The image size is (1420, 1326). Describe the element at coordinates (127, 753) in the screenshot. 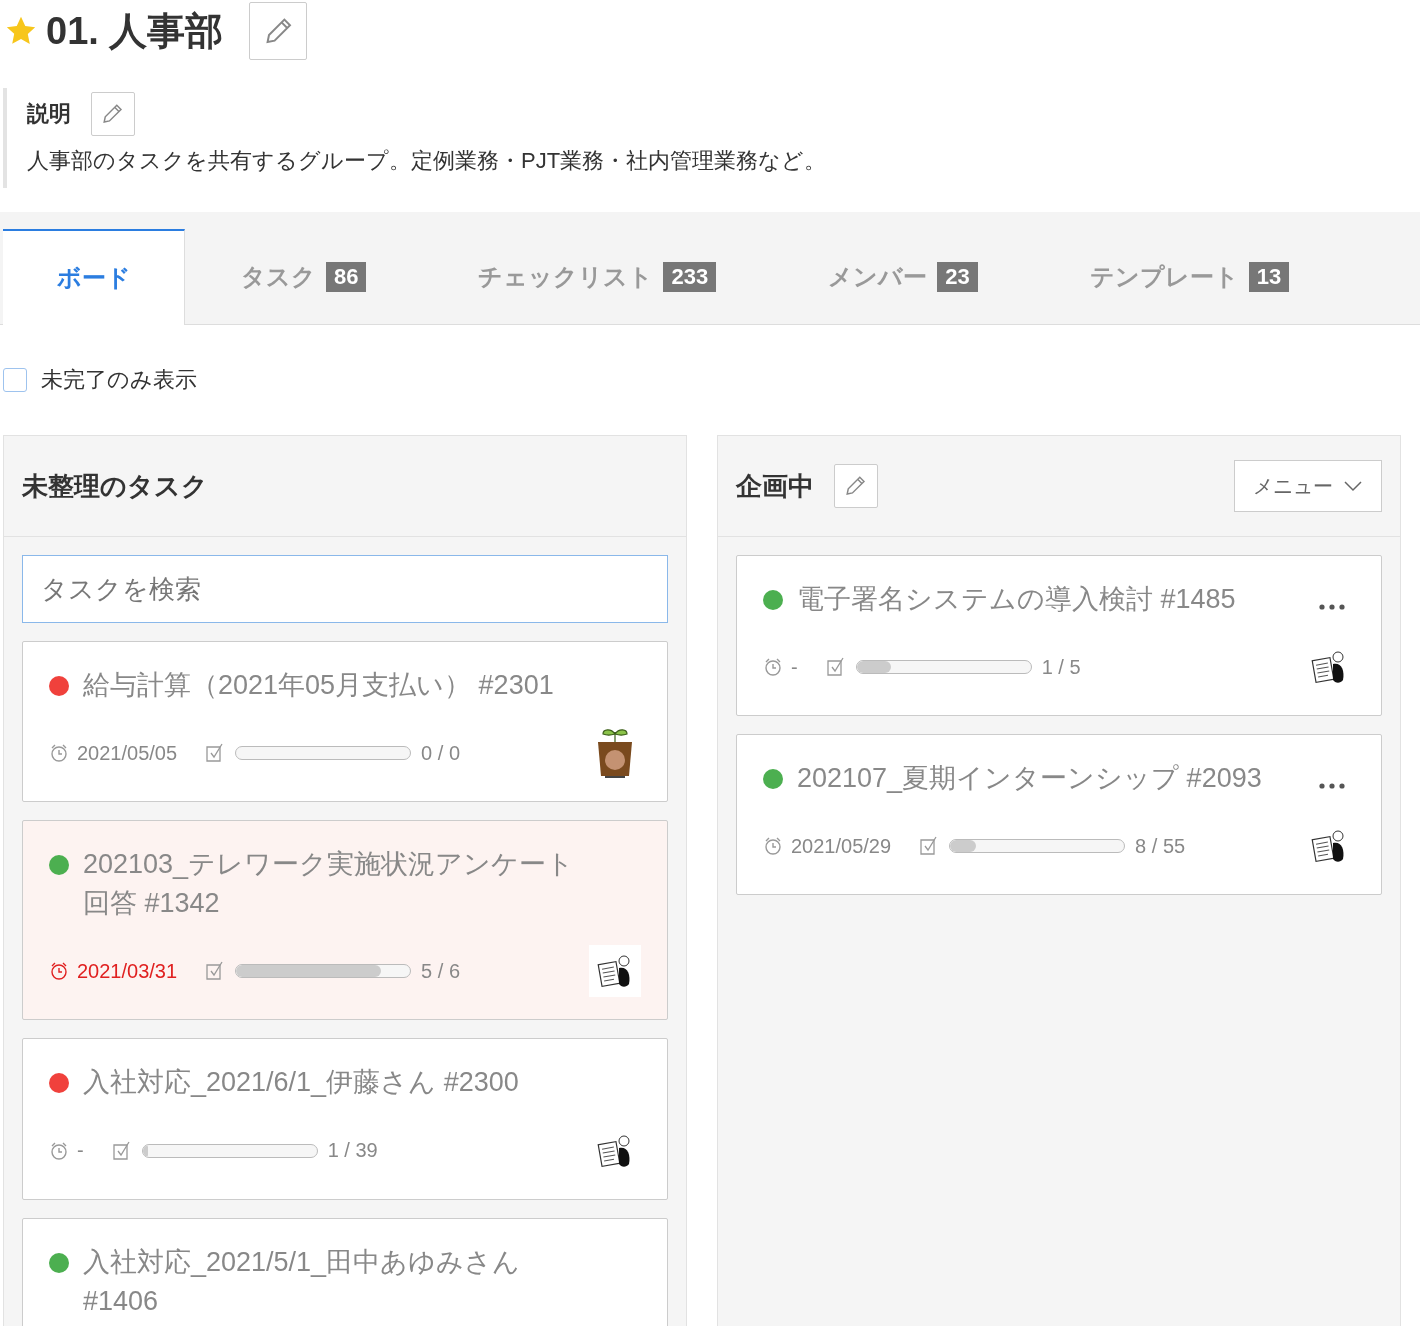

I see `due-date: 2021/05/05` at that location.